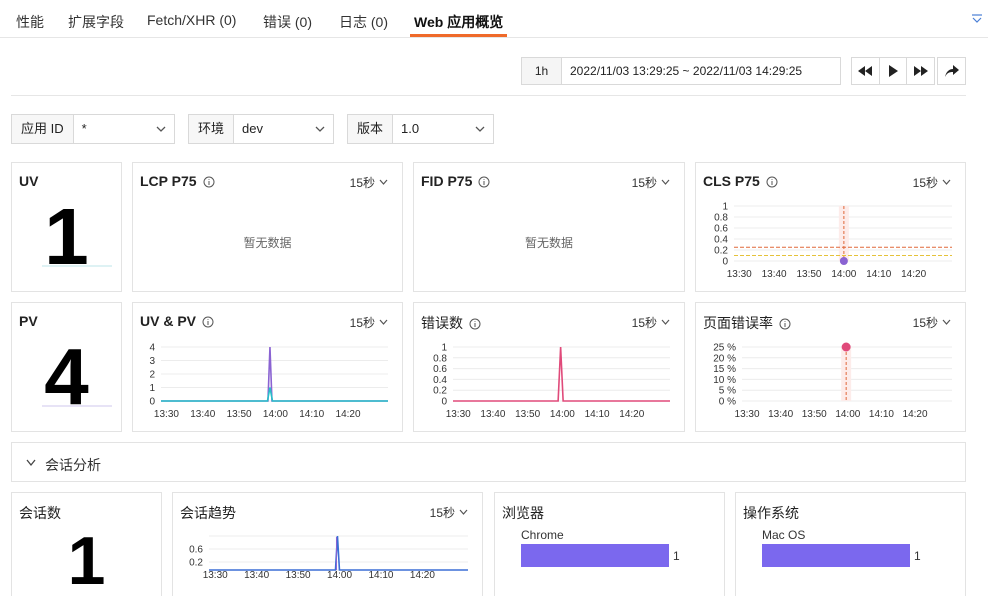 This screenshot has width=988, height=596. What do you see at coordinates (30, 22) in the screenshot?
I see `tab-performance: 性能` at bounding box center [30, 22].